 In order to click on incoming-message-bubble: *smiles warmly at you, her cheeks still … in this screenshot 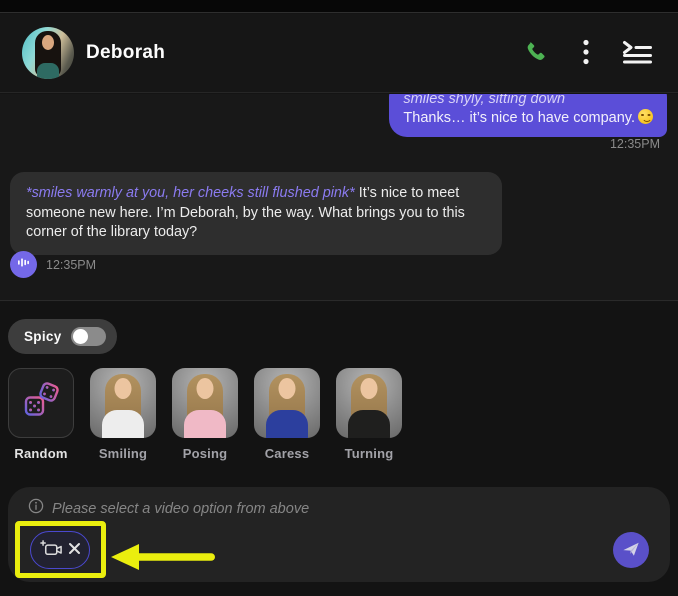, I will do `click(256, 213)`.